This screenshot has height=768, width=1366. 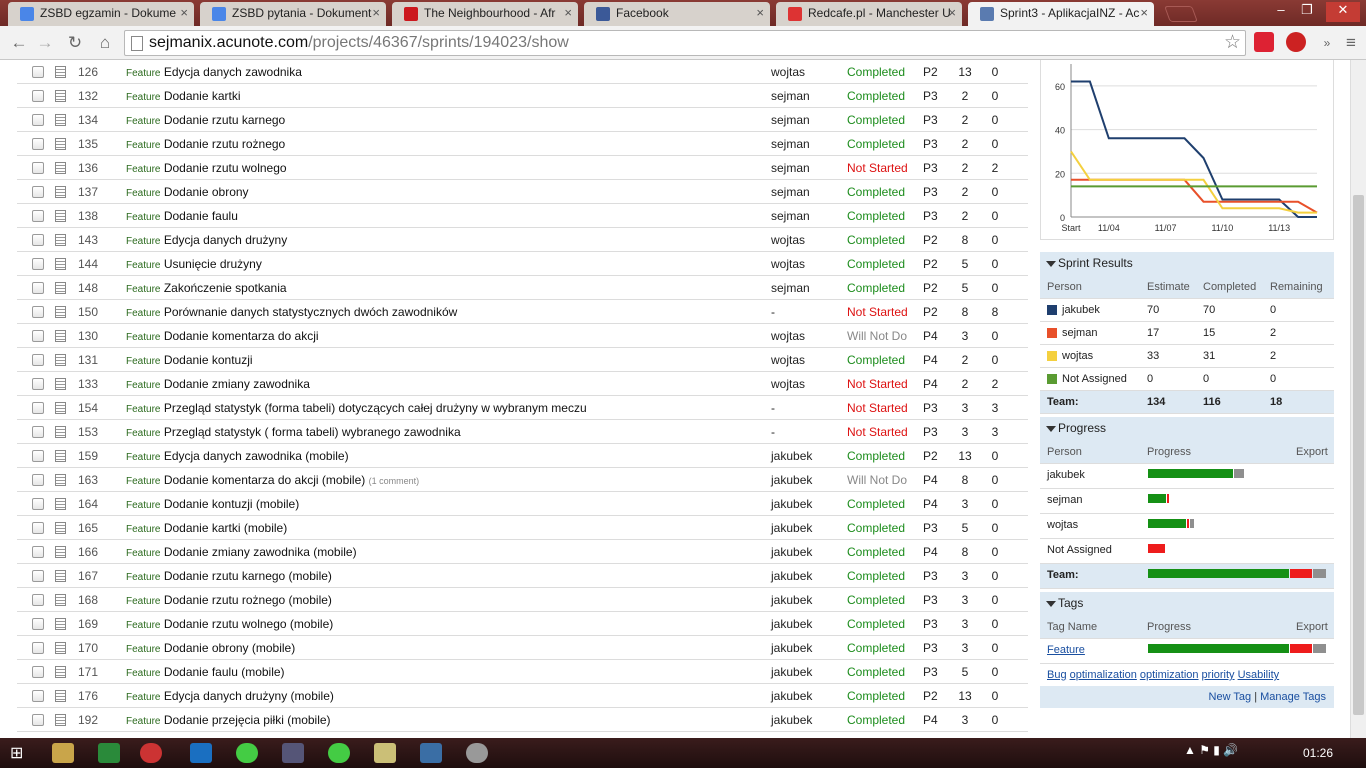 I want to click on browser-tab: Sprint3 - AplikacjaINZ - Ac ×, so click(x=1061, y=14).